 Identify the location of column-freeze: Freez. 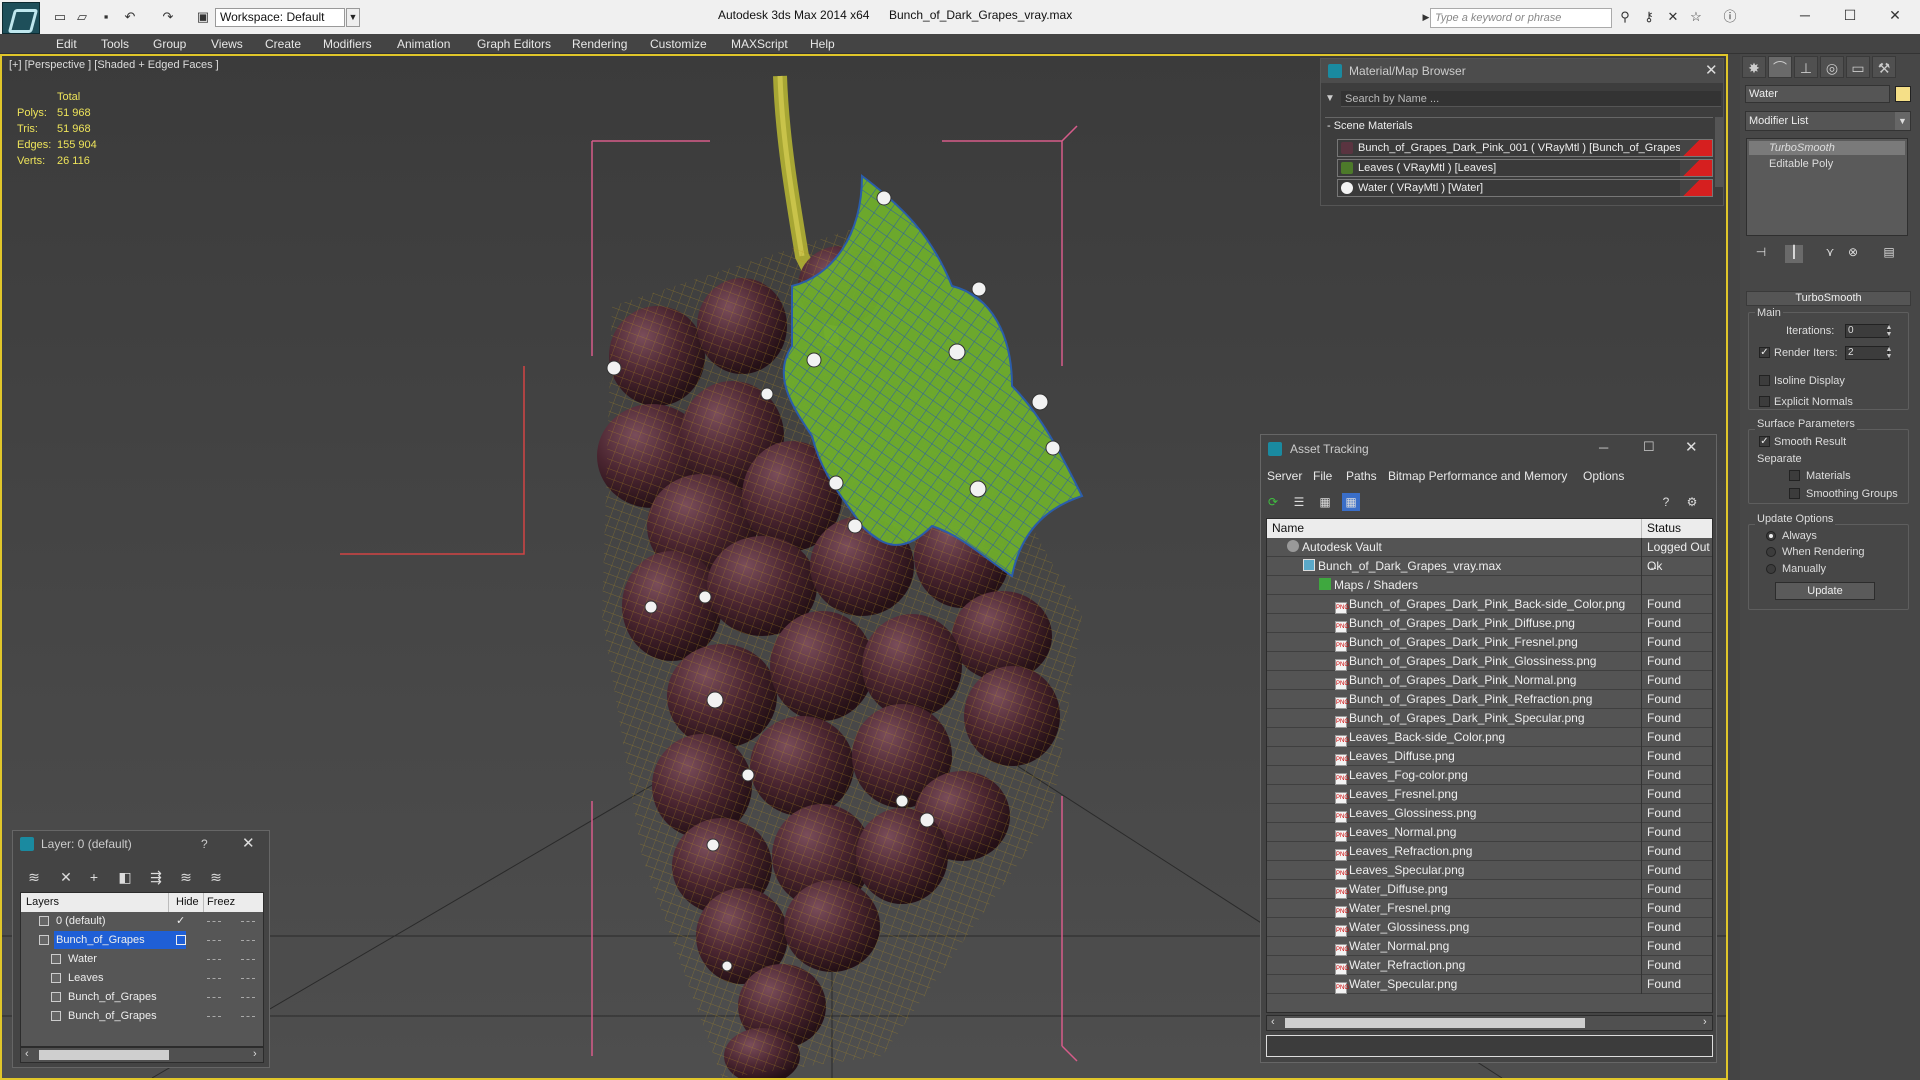
(221, 902).